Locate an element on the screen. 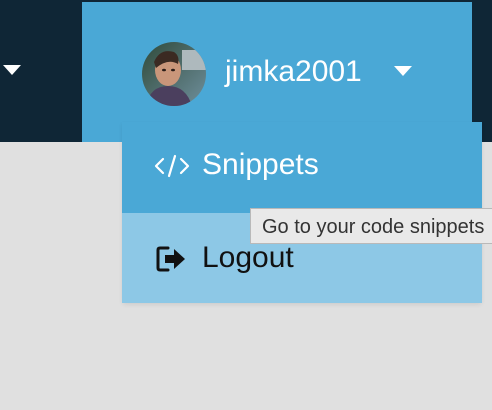 The height and width of the screenshot is (410, 492). sign-out-icon is located at coordinates (172, 259).